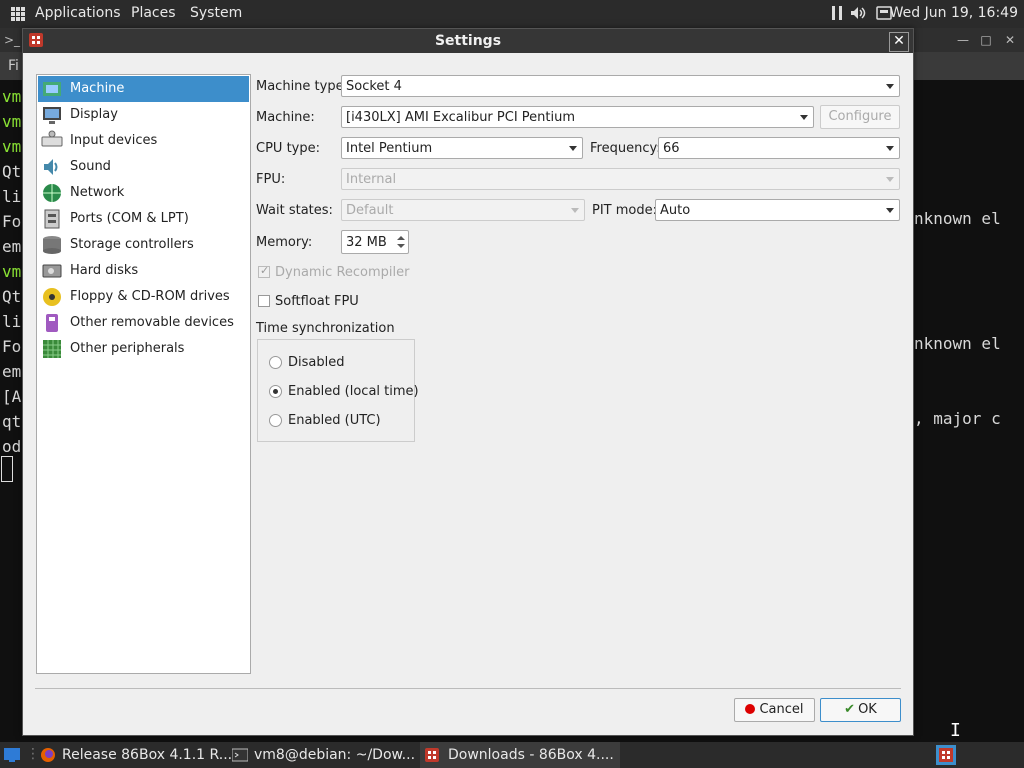 The width and height of the screenshot is (1024, 768). Describe the element at coordinates (294, 210) in the screenshot. I see `wait-states-label: Wait states:` at that location.